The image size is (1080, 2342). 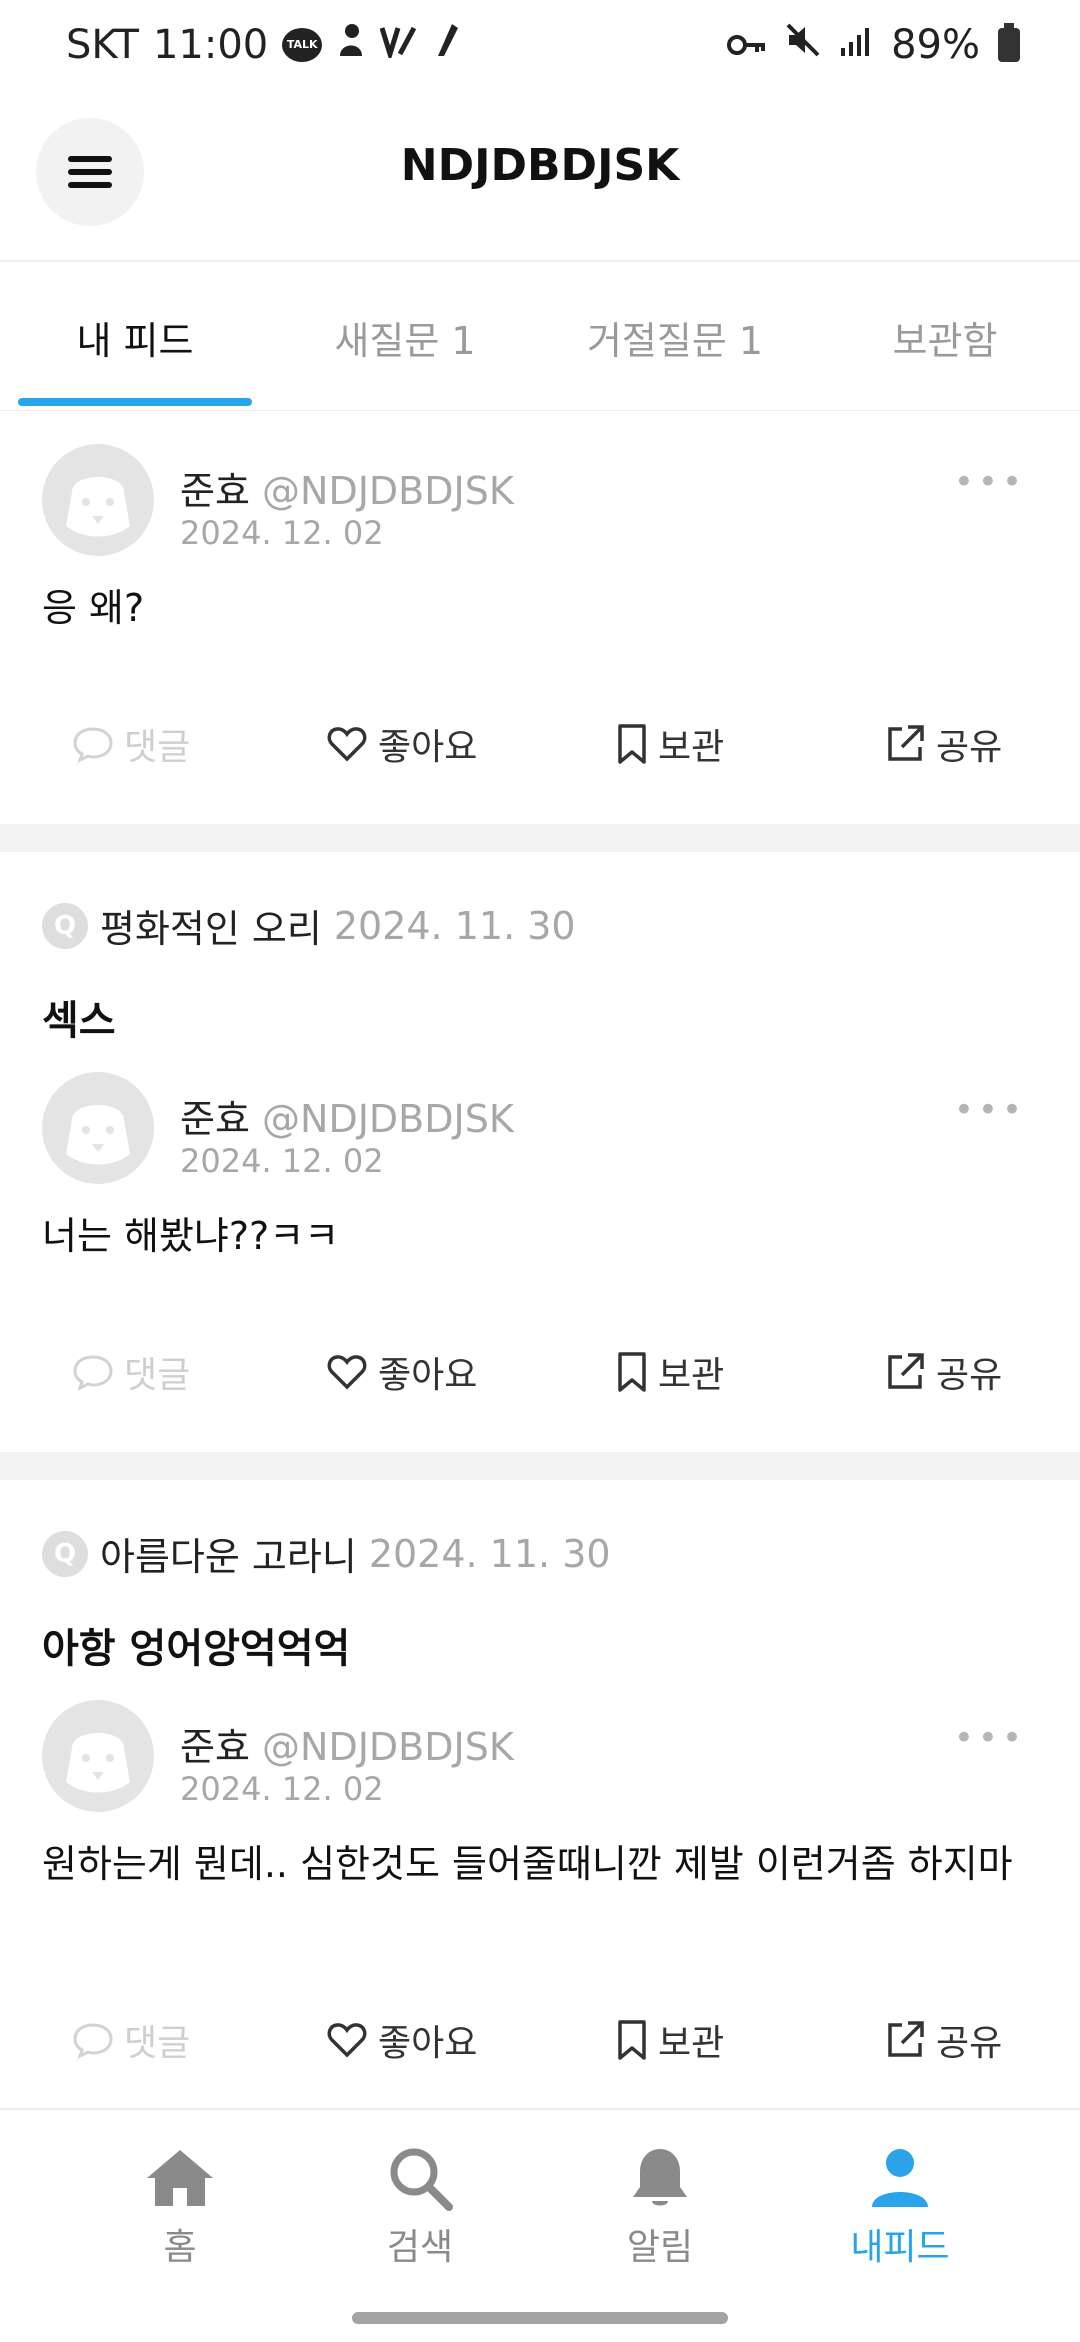 I want to click on nav-notifications: 알림, so click(x=660, y=2204).